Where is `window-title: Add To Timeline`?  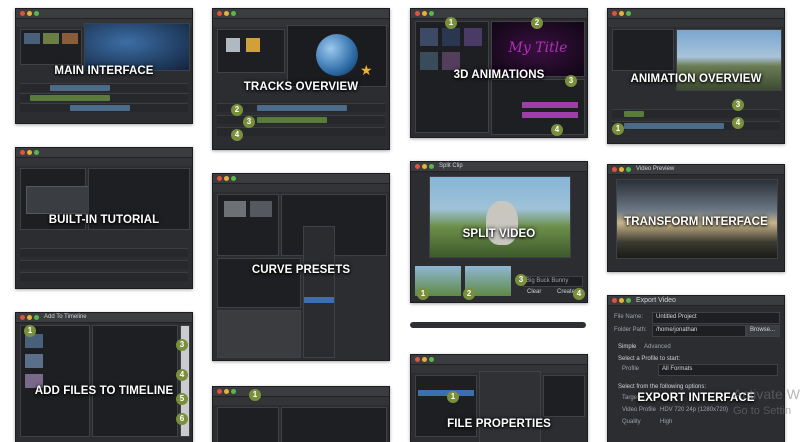 window-title: Add To Timeline is located at coordinates (65, 317).